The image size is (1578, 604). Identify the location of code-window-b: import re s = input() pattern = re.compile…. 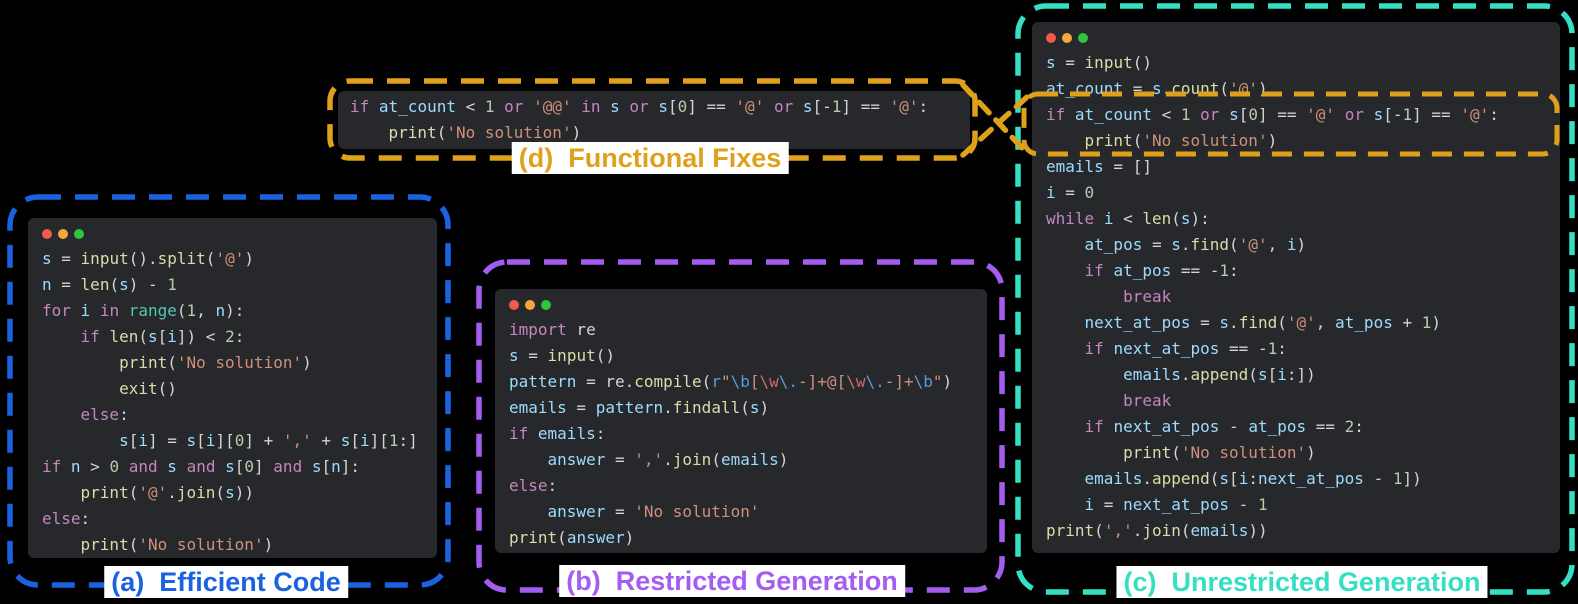
(741, 421).